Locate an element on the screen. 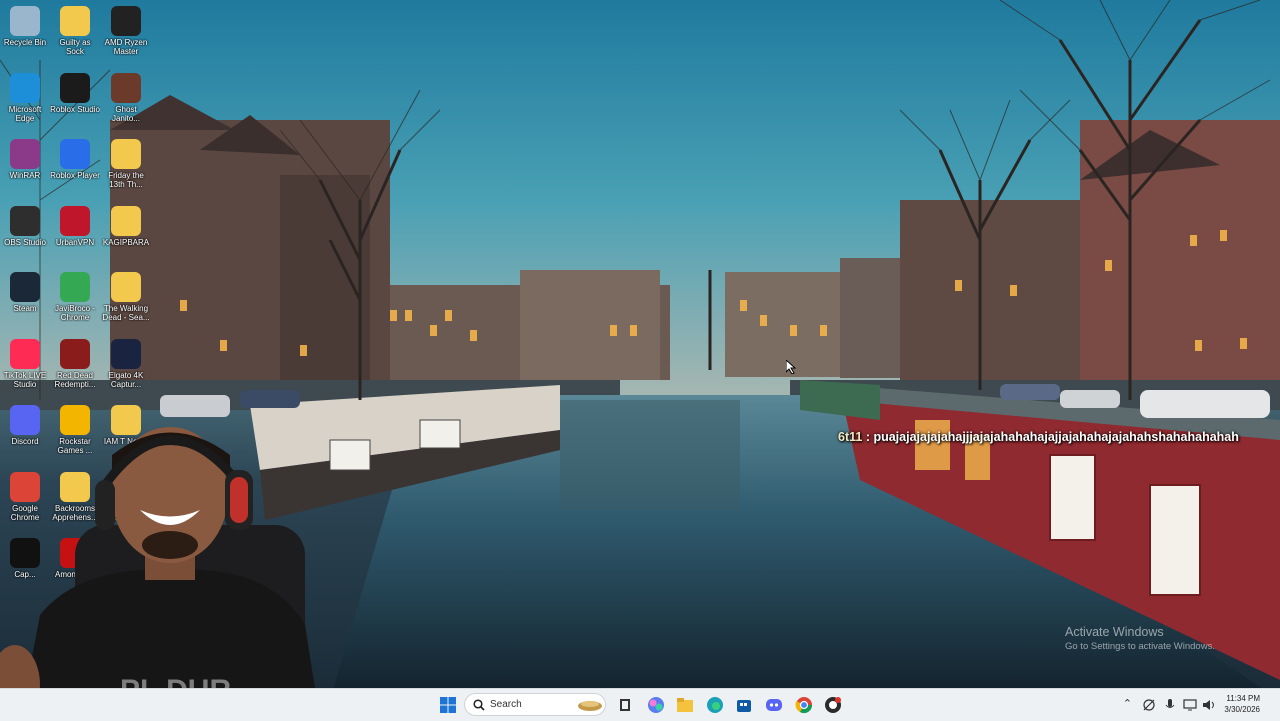  desktop-icon-label: TikTok LIVE Studio is located at coordinates (25, 379).